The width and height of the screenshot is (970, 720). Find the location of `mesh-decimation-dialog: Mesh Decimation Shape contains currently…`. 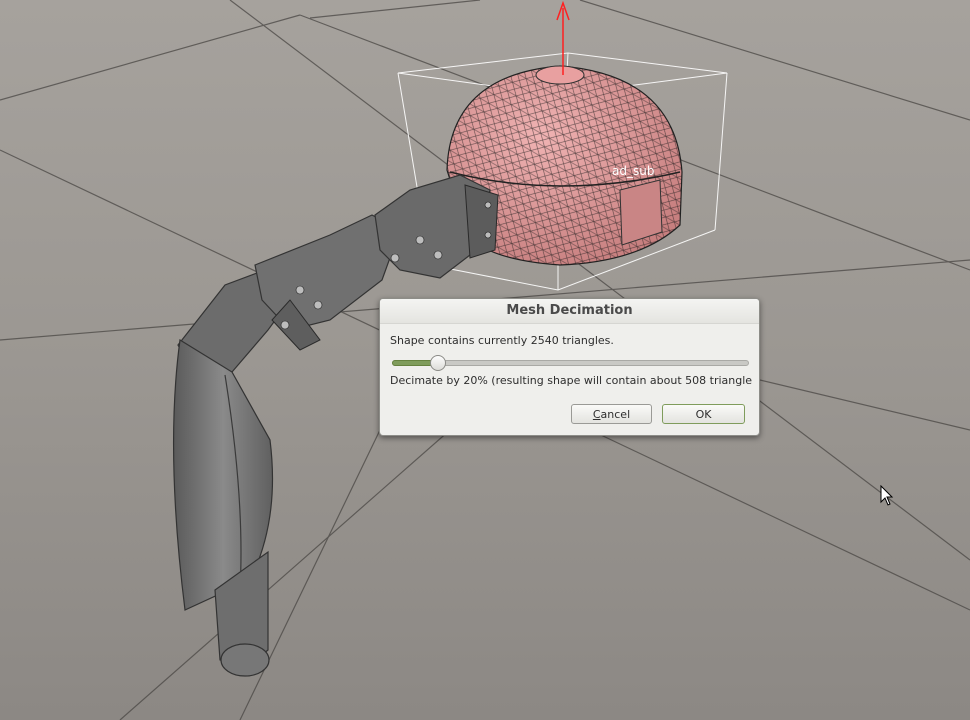

mesh-decimation-dialog: Mesh Decimation Shape contains currently… is located at coordinates (569, 367).